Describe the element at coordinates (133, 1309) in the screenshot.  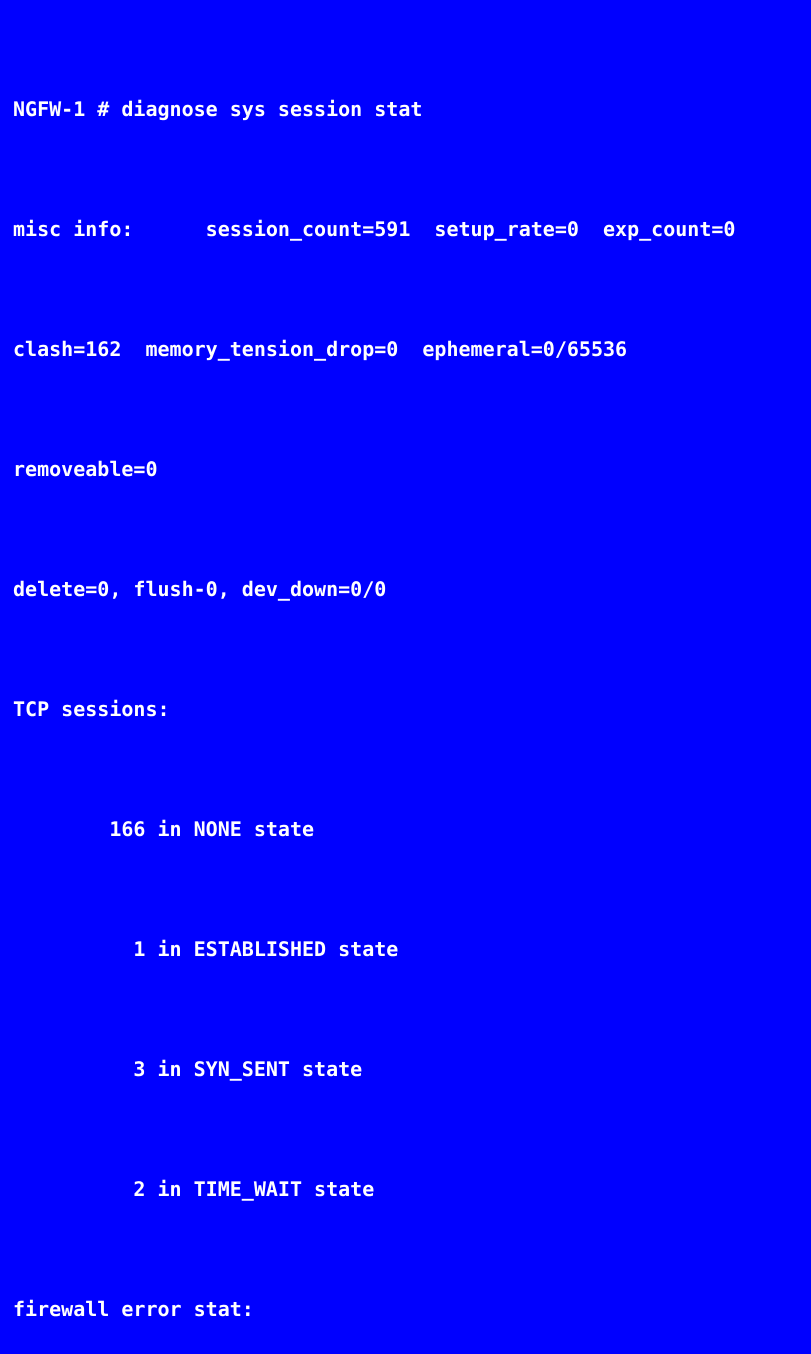
I see `terminal-line-firewall-error-stat-header: firewall error stat:` at that location.